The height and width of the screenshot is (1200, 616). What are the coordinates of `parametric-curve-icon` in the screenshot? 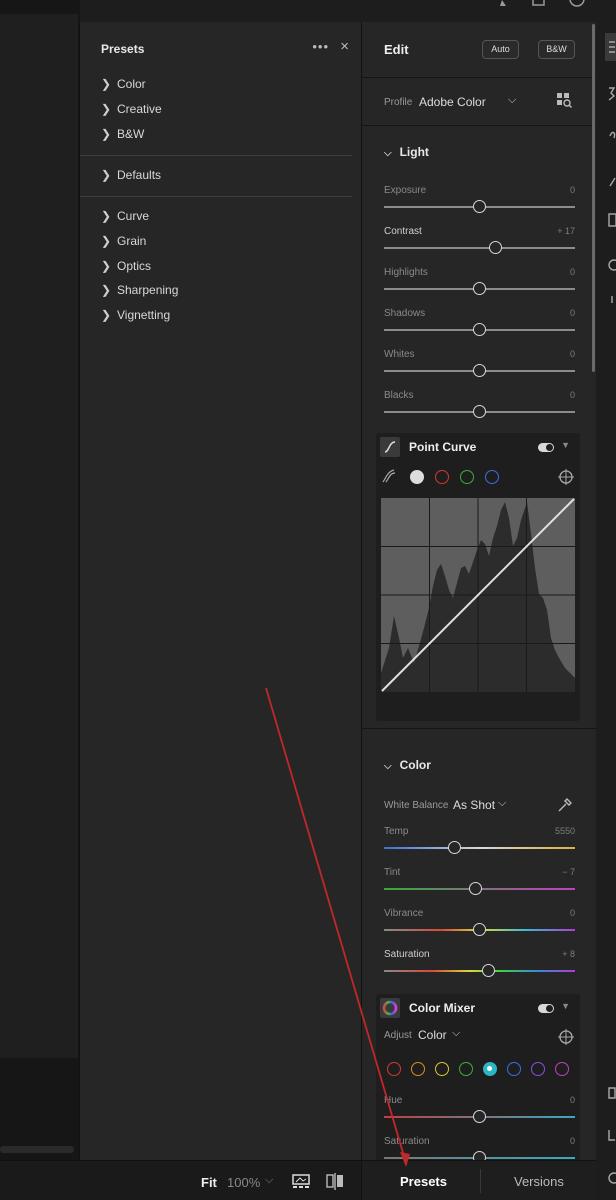 It's located at (389, 476).